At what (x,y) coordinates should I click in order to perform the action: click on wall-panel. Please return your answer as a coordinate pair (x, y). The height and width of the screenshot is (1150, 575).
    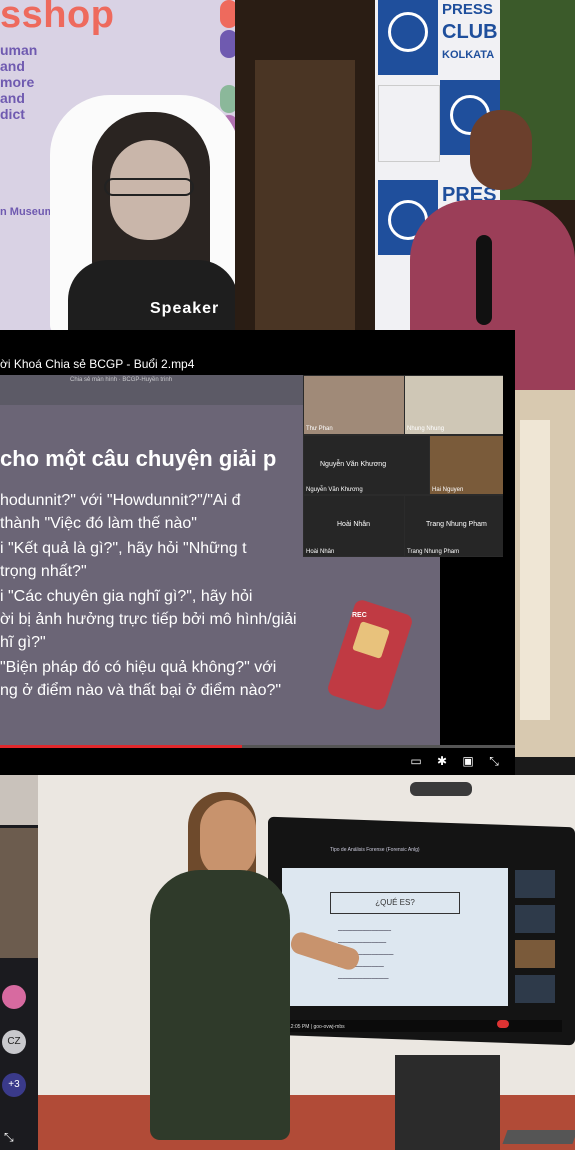
    Looking at the image, I should click on (305, 195).